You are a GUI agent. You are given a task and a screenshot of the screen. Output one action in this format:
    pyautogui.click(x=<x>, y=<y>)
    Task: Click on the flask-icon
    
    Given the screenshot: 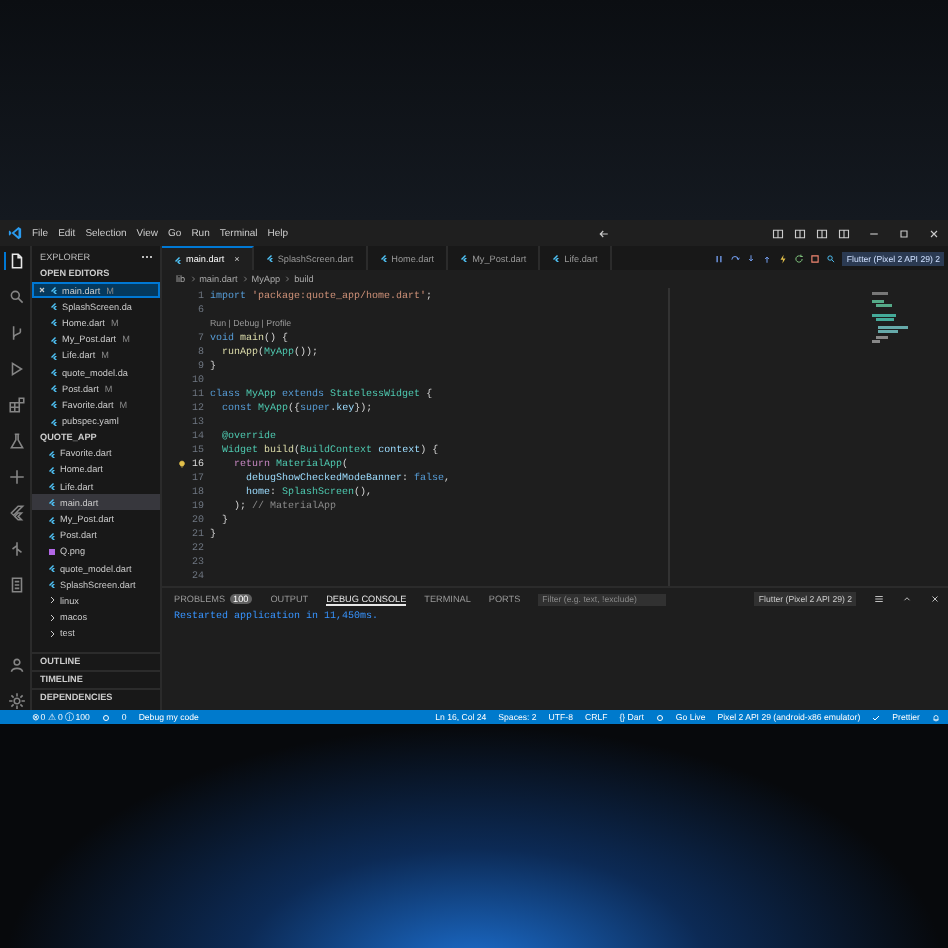 What is the action you would take?
    pyautogui.click(x=15, y=441)
    